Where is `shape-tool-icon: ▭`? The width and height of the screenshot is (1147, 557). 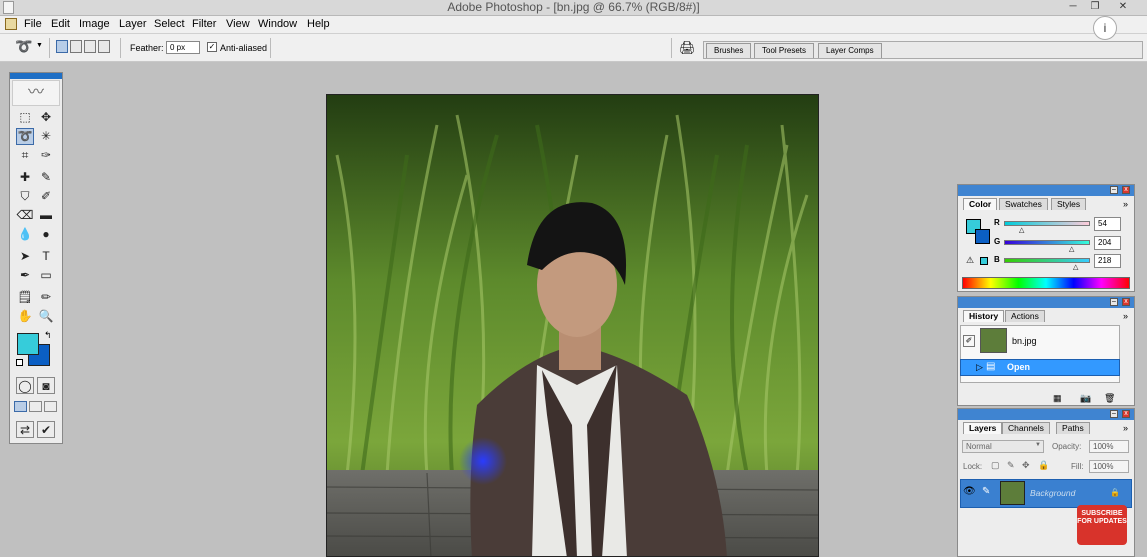 shape-tool-icon: ▭ is located at coordinates (46, 275).